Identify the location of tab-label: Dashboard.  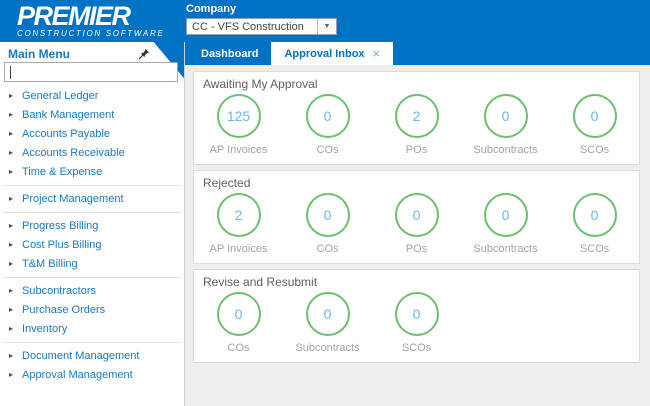
(230, 53).